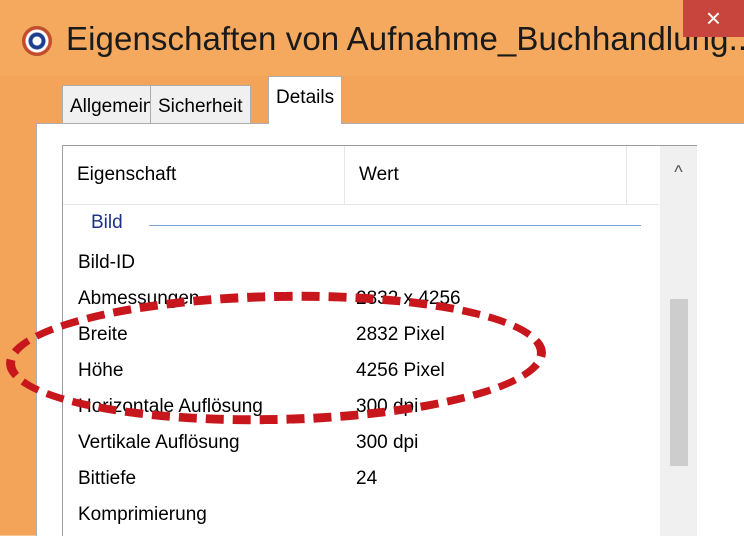 The height and width of the screenshot is (536, 744). I want to click on column-header-wert: Wert, so click(486, 175).